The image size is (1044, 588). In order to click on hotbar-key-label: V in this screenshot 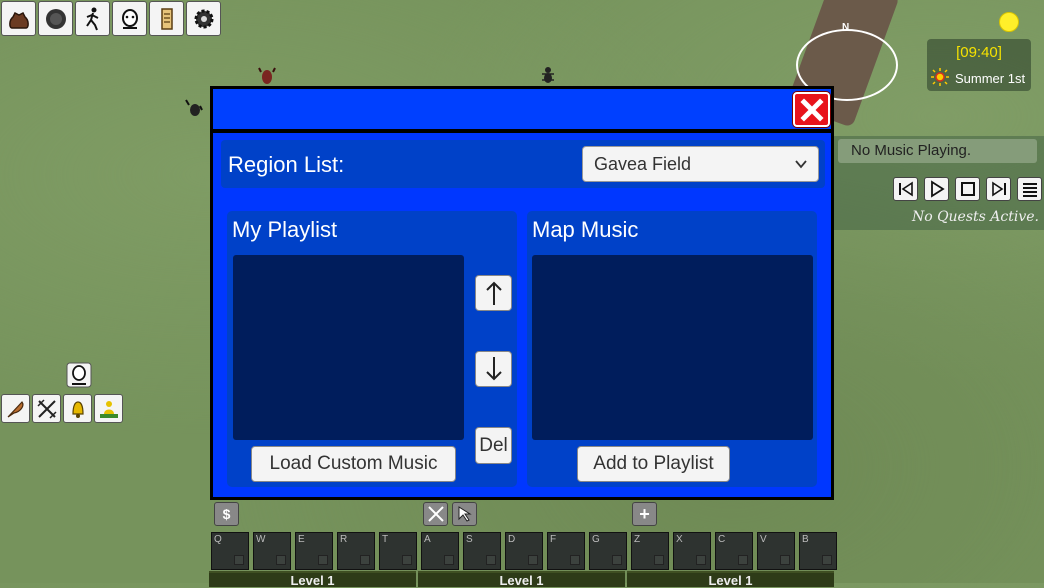, I will do `click(763, 539)`.